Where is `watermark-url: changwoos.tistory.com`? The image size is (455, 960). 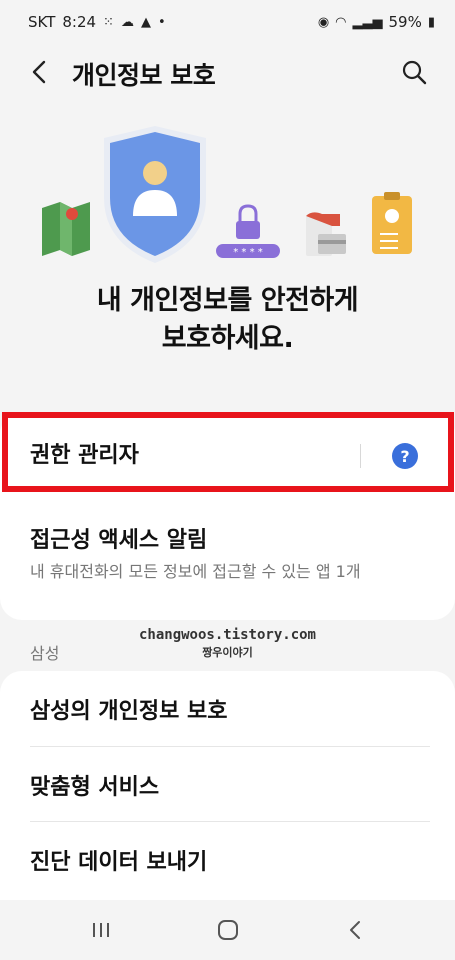
watermark-url: changwoos.tistory.com is located at coordinates (227, 635).